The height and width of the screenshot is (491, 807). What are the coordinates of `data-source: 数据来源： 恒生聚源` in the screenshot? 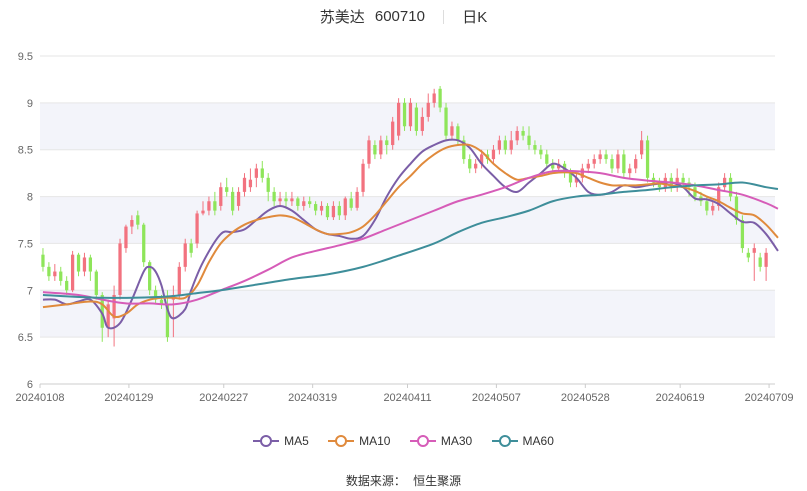 It's located at (403, 480).